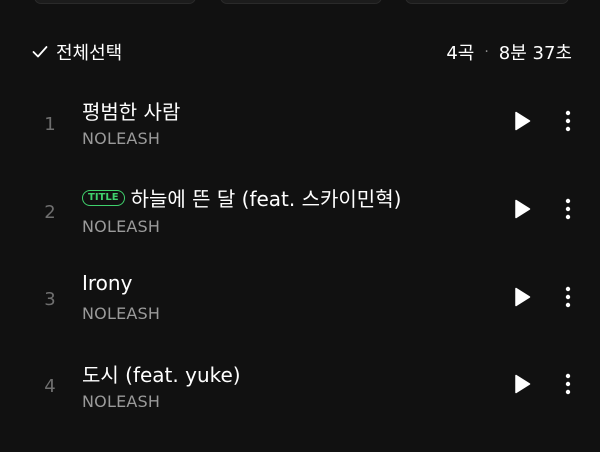 This screenshot has height=452, width=600. Describe the element at coordinates (40, 52) in the screenshot. I see `check-icon` at that location.